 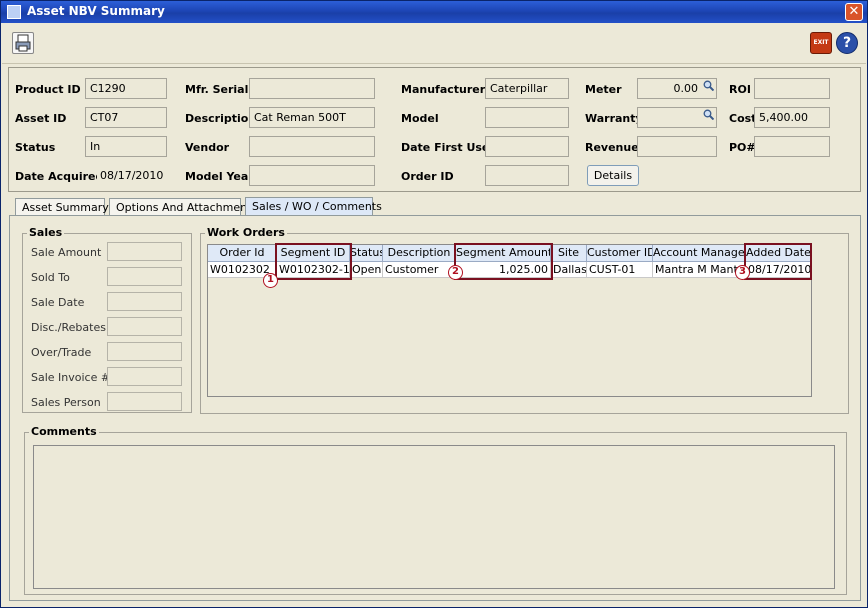 I want to click on cost-label: Cost, so click(x=743, y=118).